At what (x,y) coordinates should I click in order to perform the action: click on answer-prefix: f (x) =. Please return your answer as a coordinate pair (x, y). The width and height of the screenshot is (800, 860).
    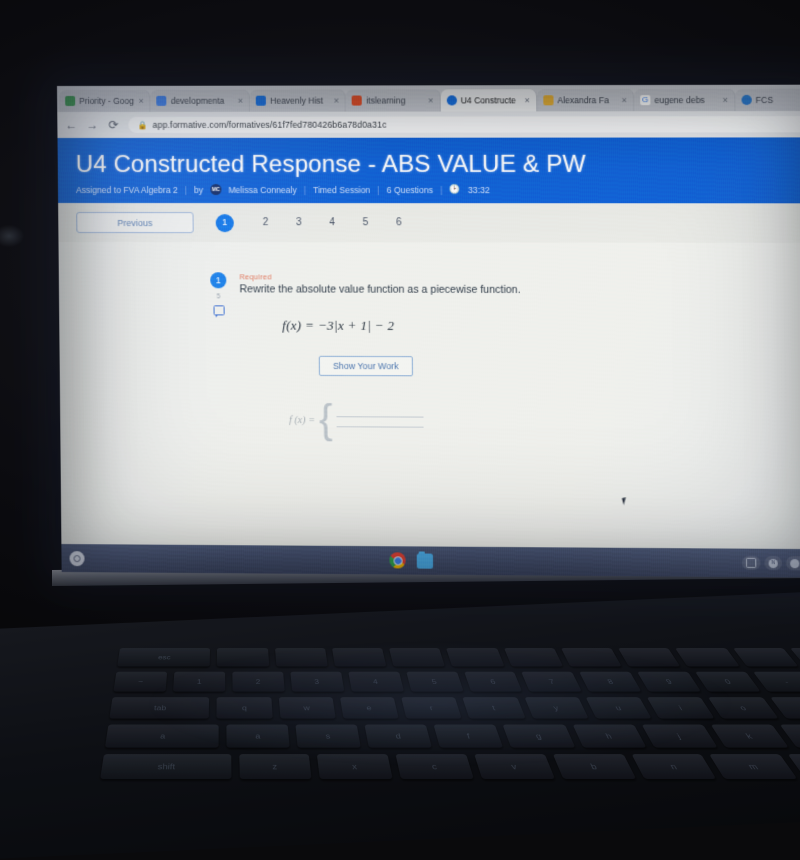
    Looking at the image, I should click on (302, 420).